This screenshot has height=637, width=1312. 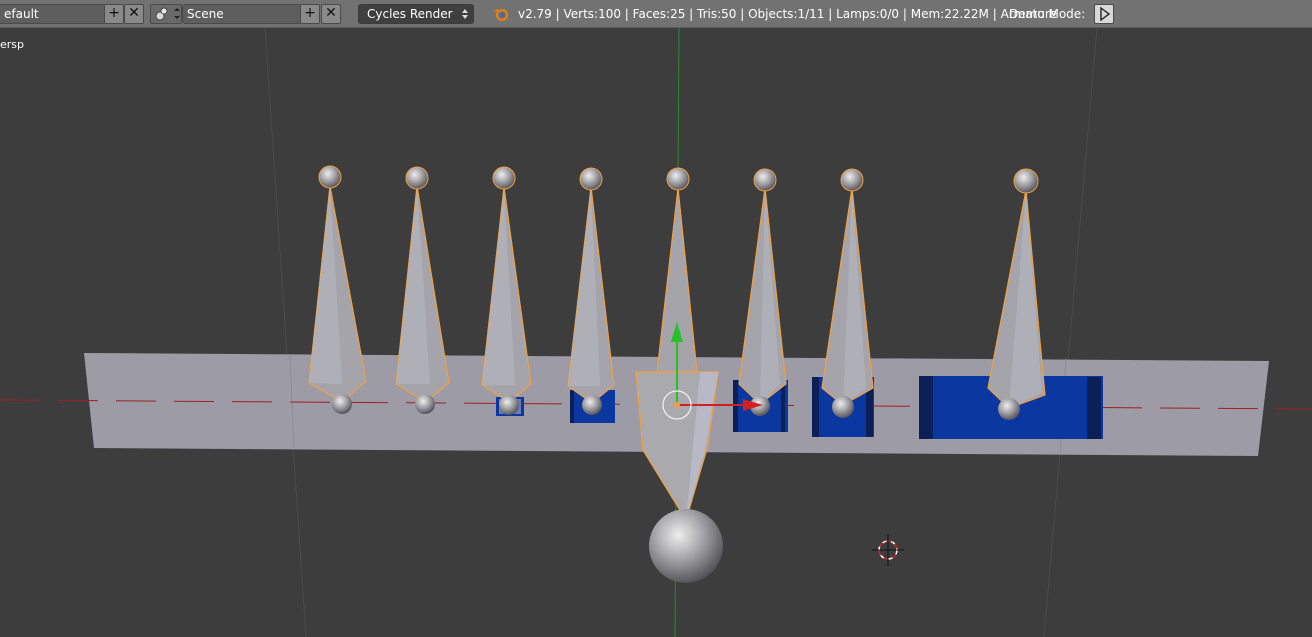 What do you see at coordinates (500, 15) in the screenshot?
I see `blender-logo-icon` at bounding box center [500, 15].